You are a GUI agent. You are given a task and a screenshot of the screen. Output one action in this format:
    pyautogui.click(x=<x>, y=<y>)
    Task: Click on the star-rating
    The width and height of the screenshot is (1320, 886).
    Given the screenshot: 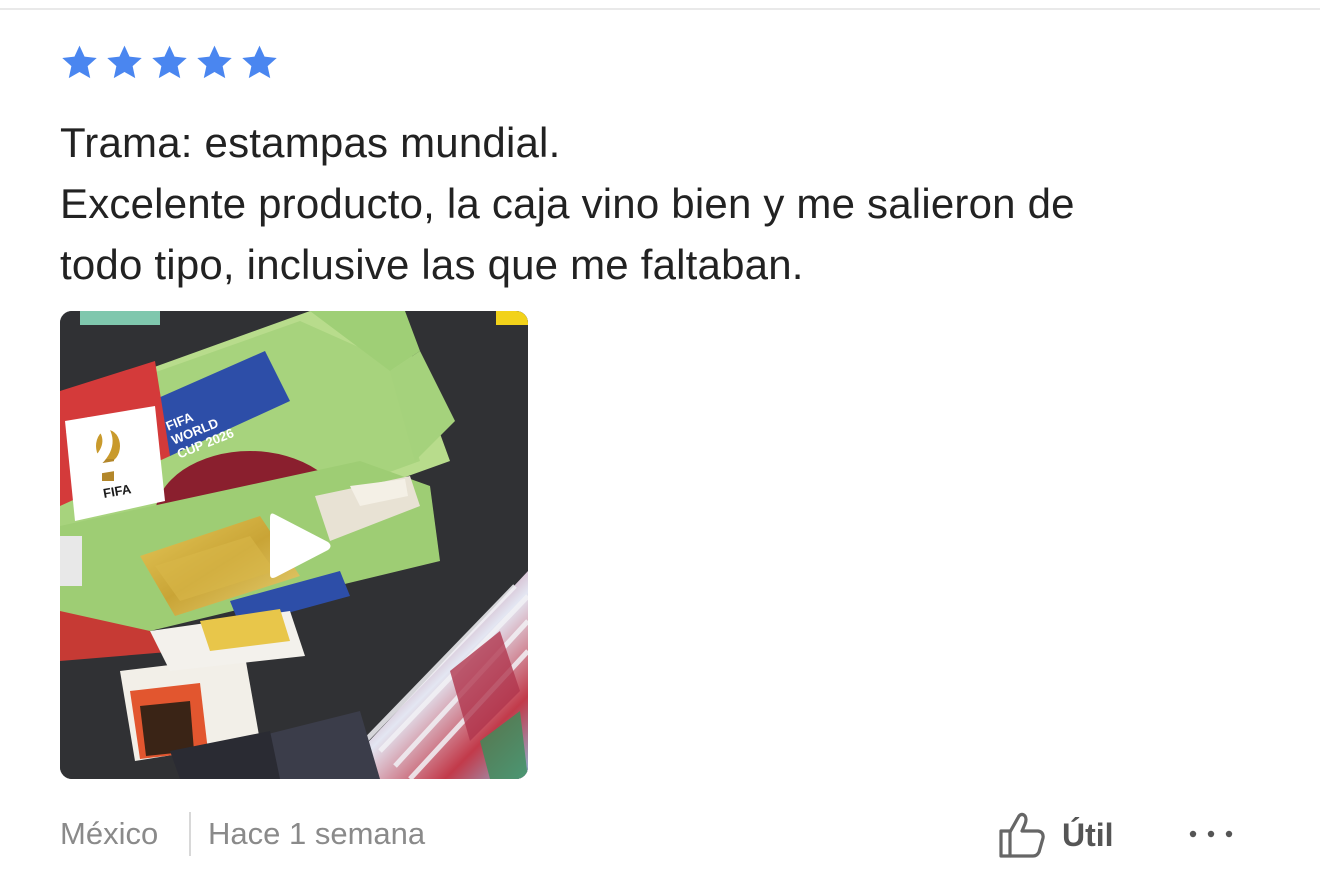 What is the action you would take?
    pyautogui.click(x=169, y=63)
    